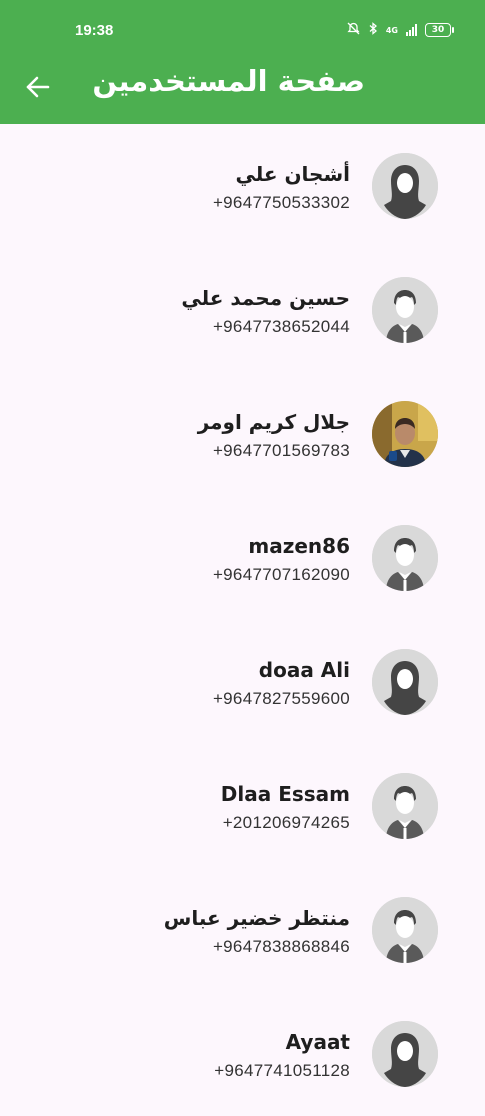 Image resolution: width=485 pixels, height=1116 pixels. Describe the element at coordinates (282, 1070) in the screenshot. I see `user-phone: +9647741051128` at that location.